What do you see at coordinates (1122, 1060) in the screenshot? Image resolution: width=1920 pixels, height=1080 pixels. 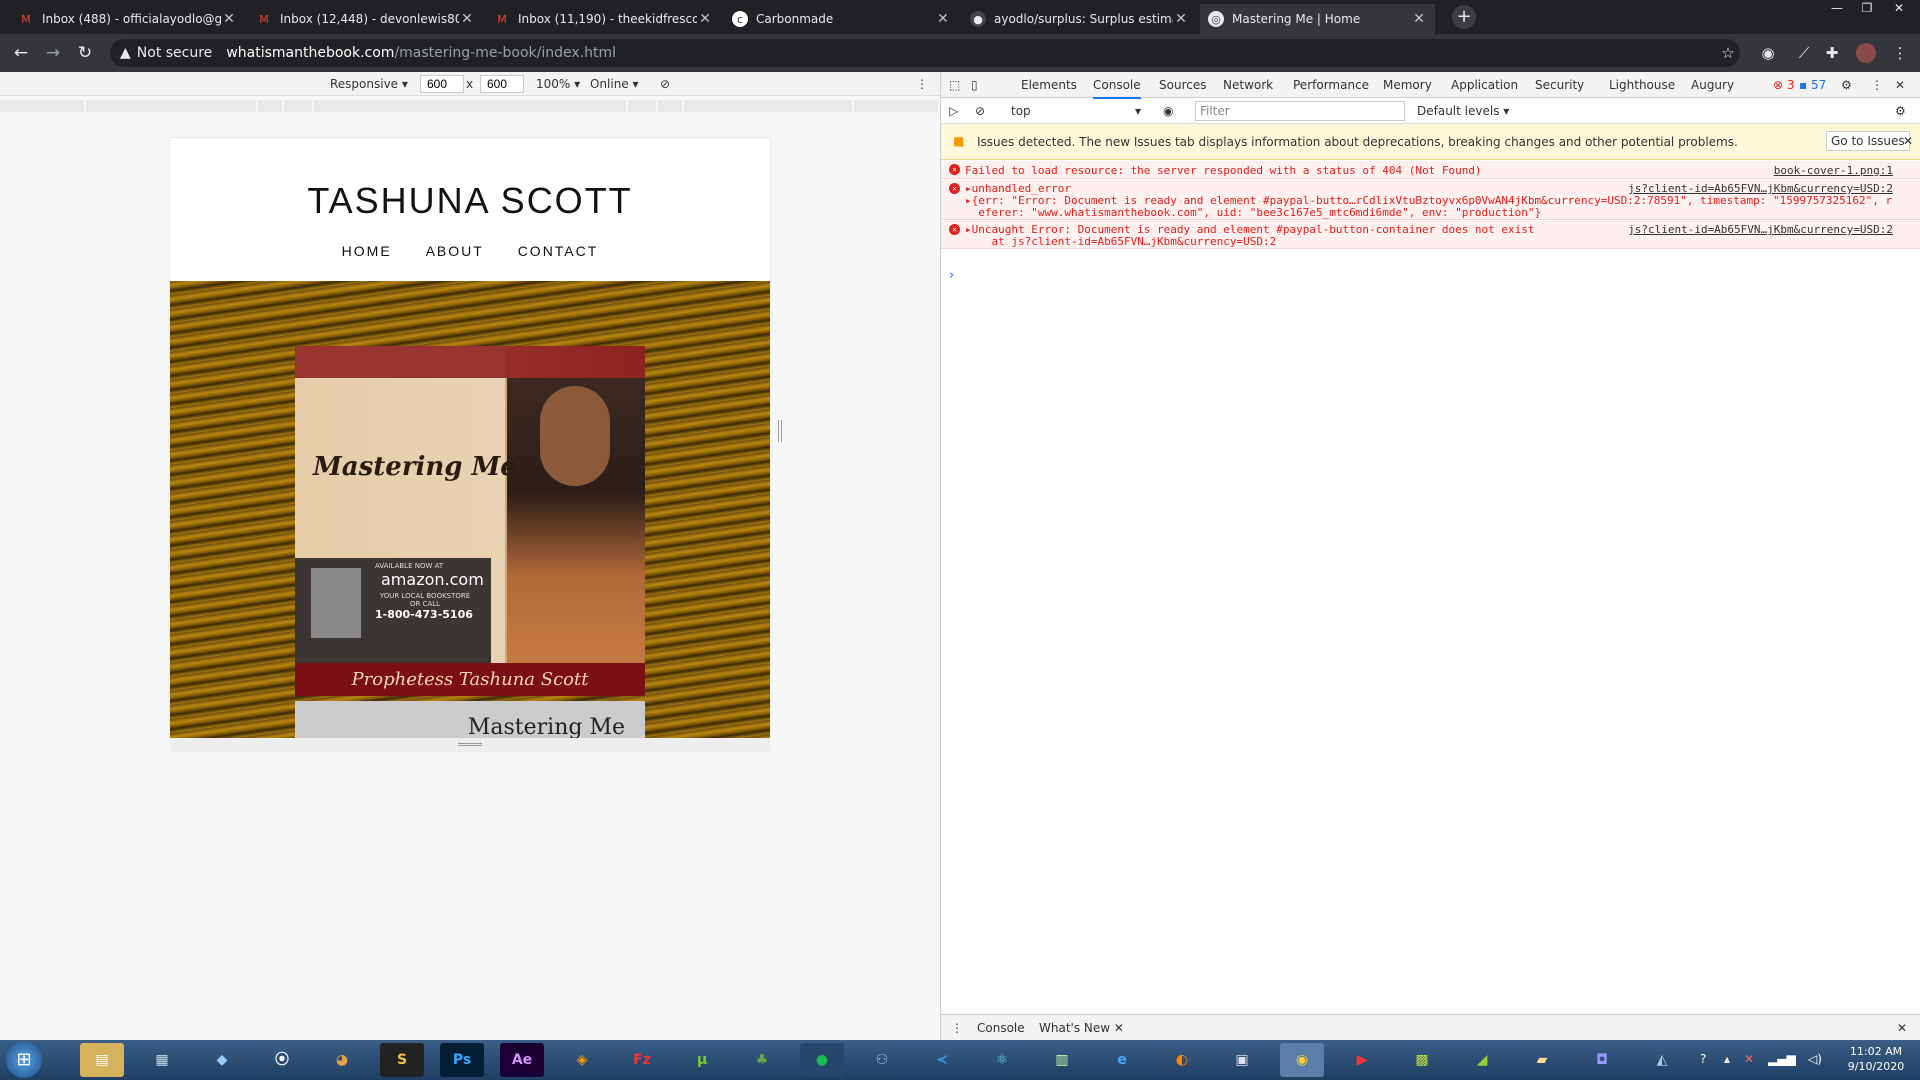 I see `ie-icon: e` at bounding box center [1122, 1060].